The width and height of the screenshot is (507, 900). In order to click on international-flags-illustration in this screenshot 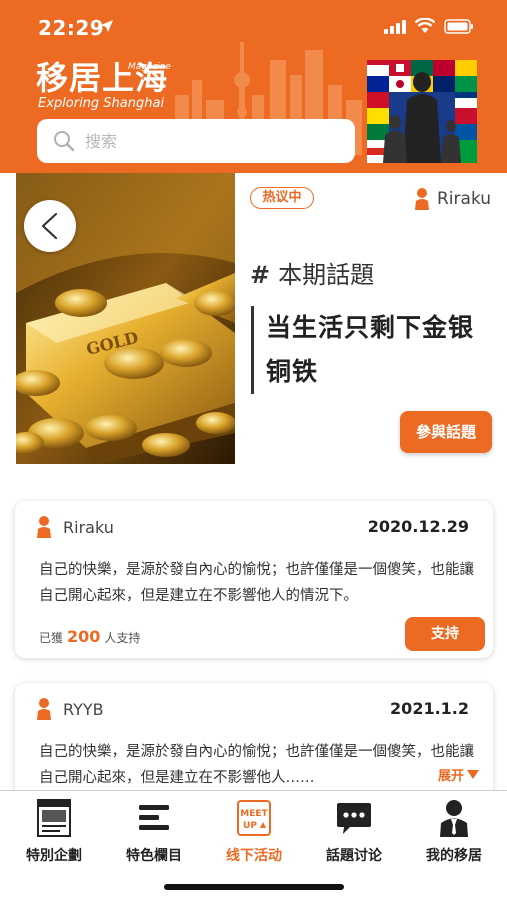, I will do `click(422, 111)`.